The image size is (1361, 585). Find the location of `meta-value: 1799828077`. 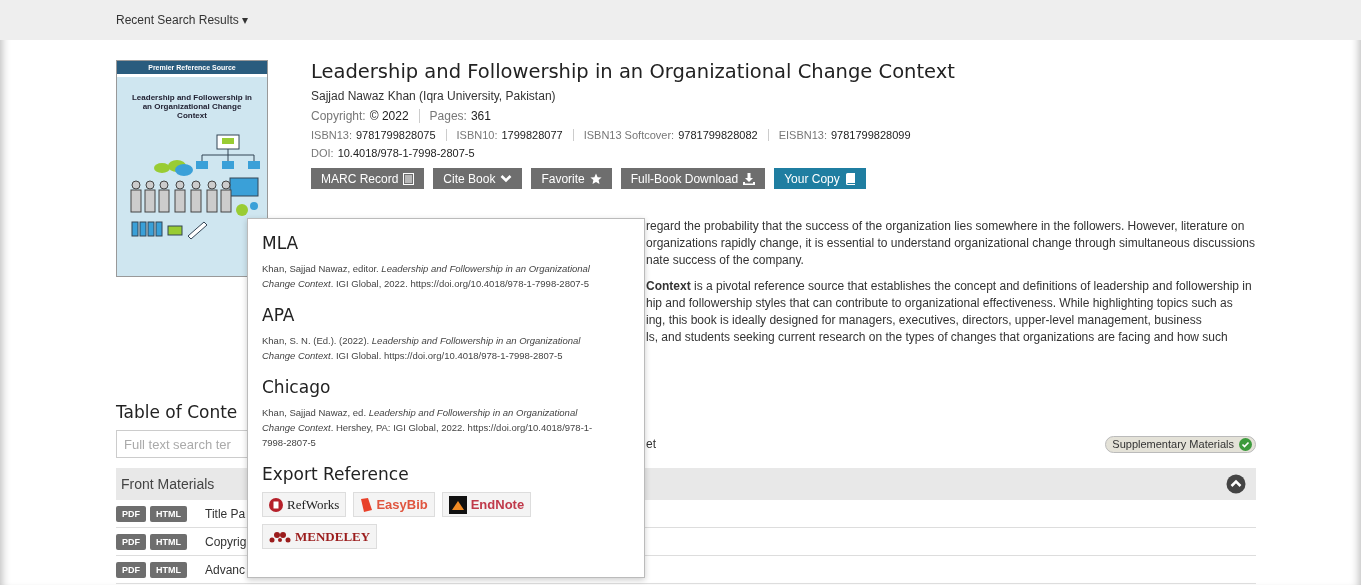

meta-value: 1799828077 is located at coordinates (532, 135).